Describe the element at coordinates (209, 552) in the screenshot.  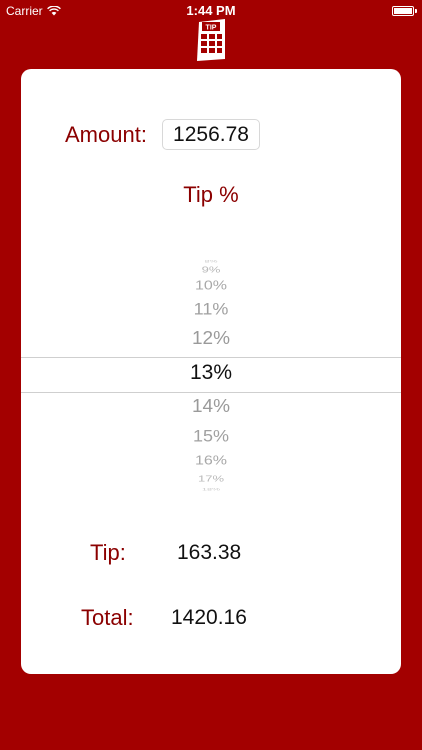
I see `tip-value: 163.38` at that location.